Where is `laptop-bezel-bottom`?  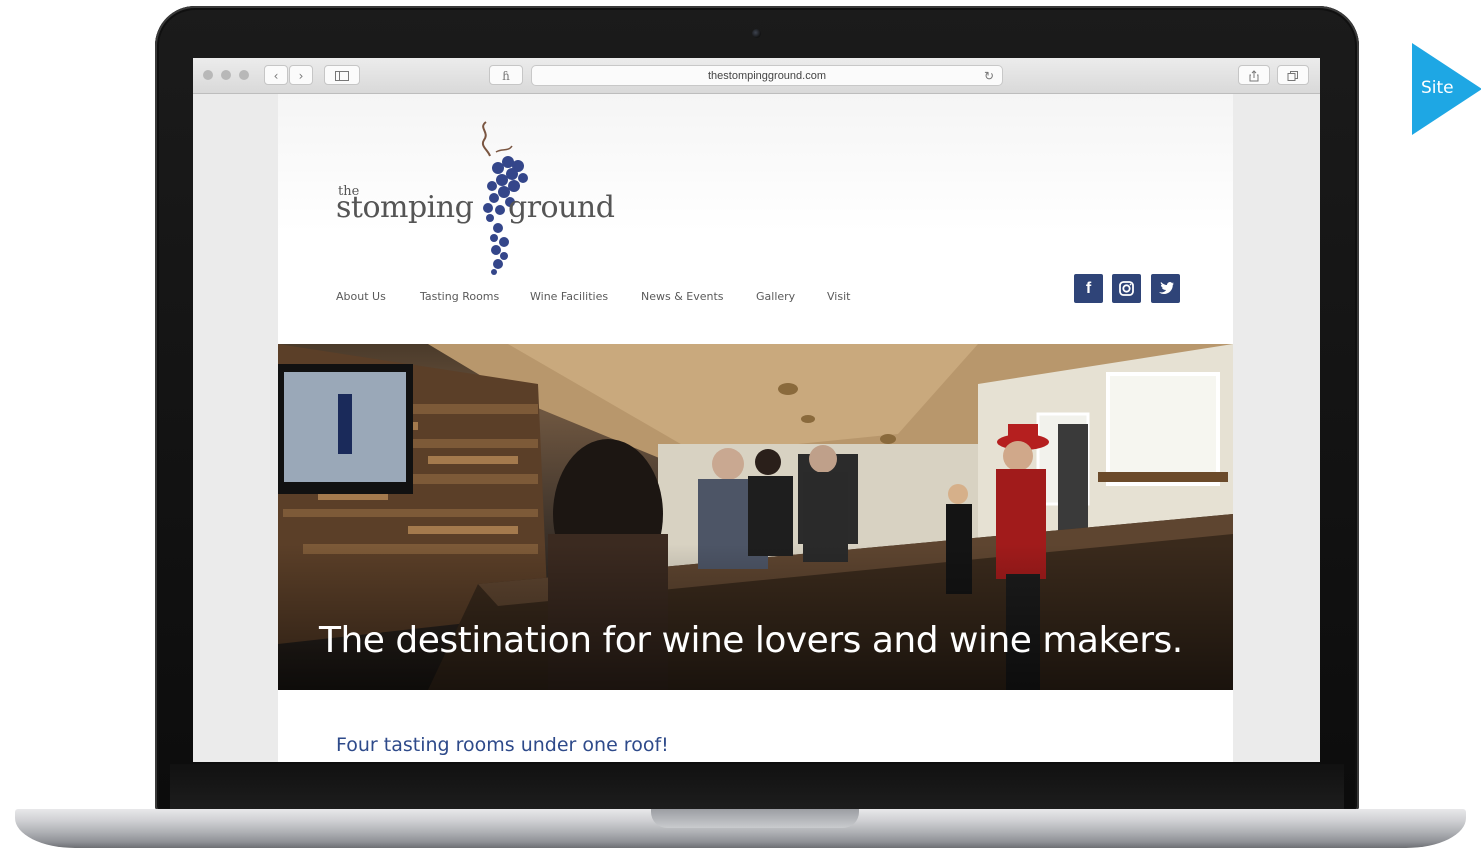
laptop-bezel-bottom is located at coordinates (757, 786).